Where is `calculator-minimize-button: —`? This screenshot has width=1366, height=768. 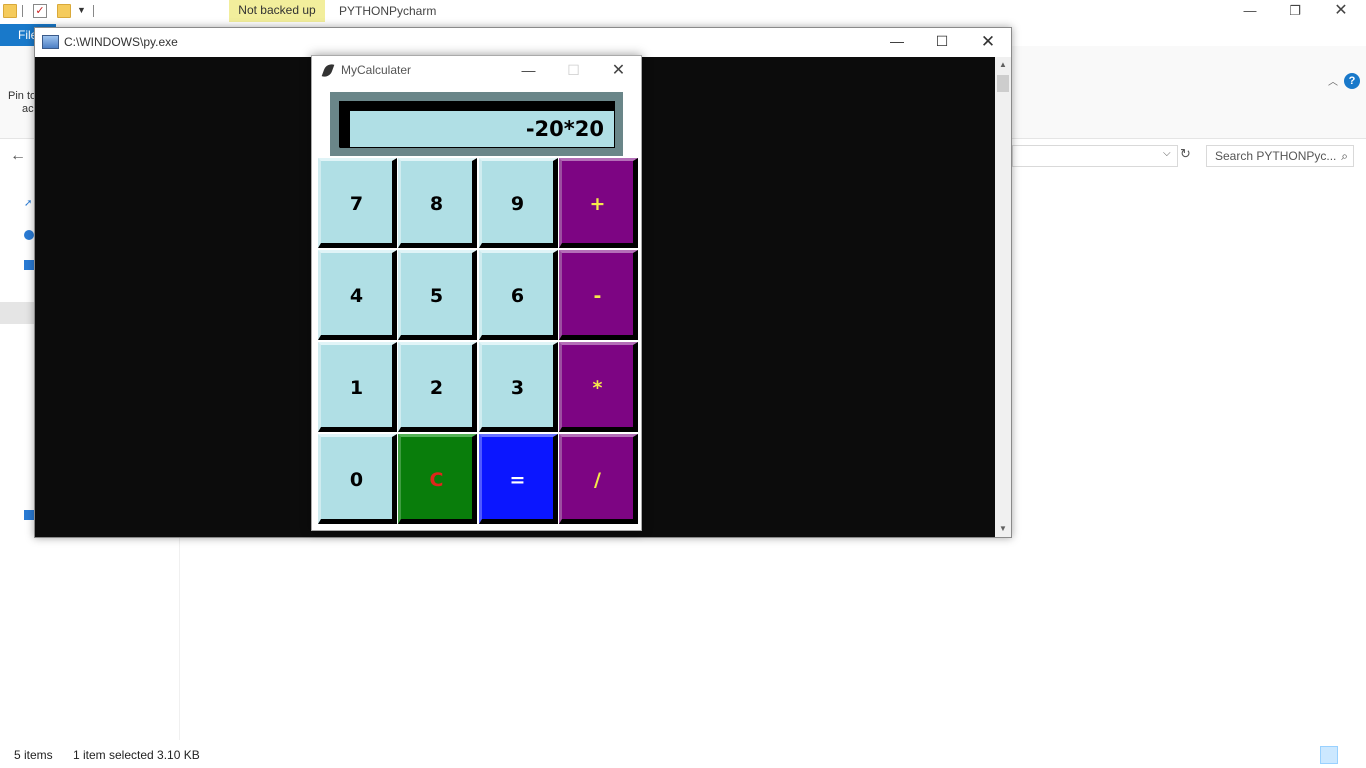 calculator-minimize-button: — is located at coordinates (528, 71).